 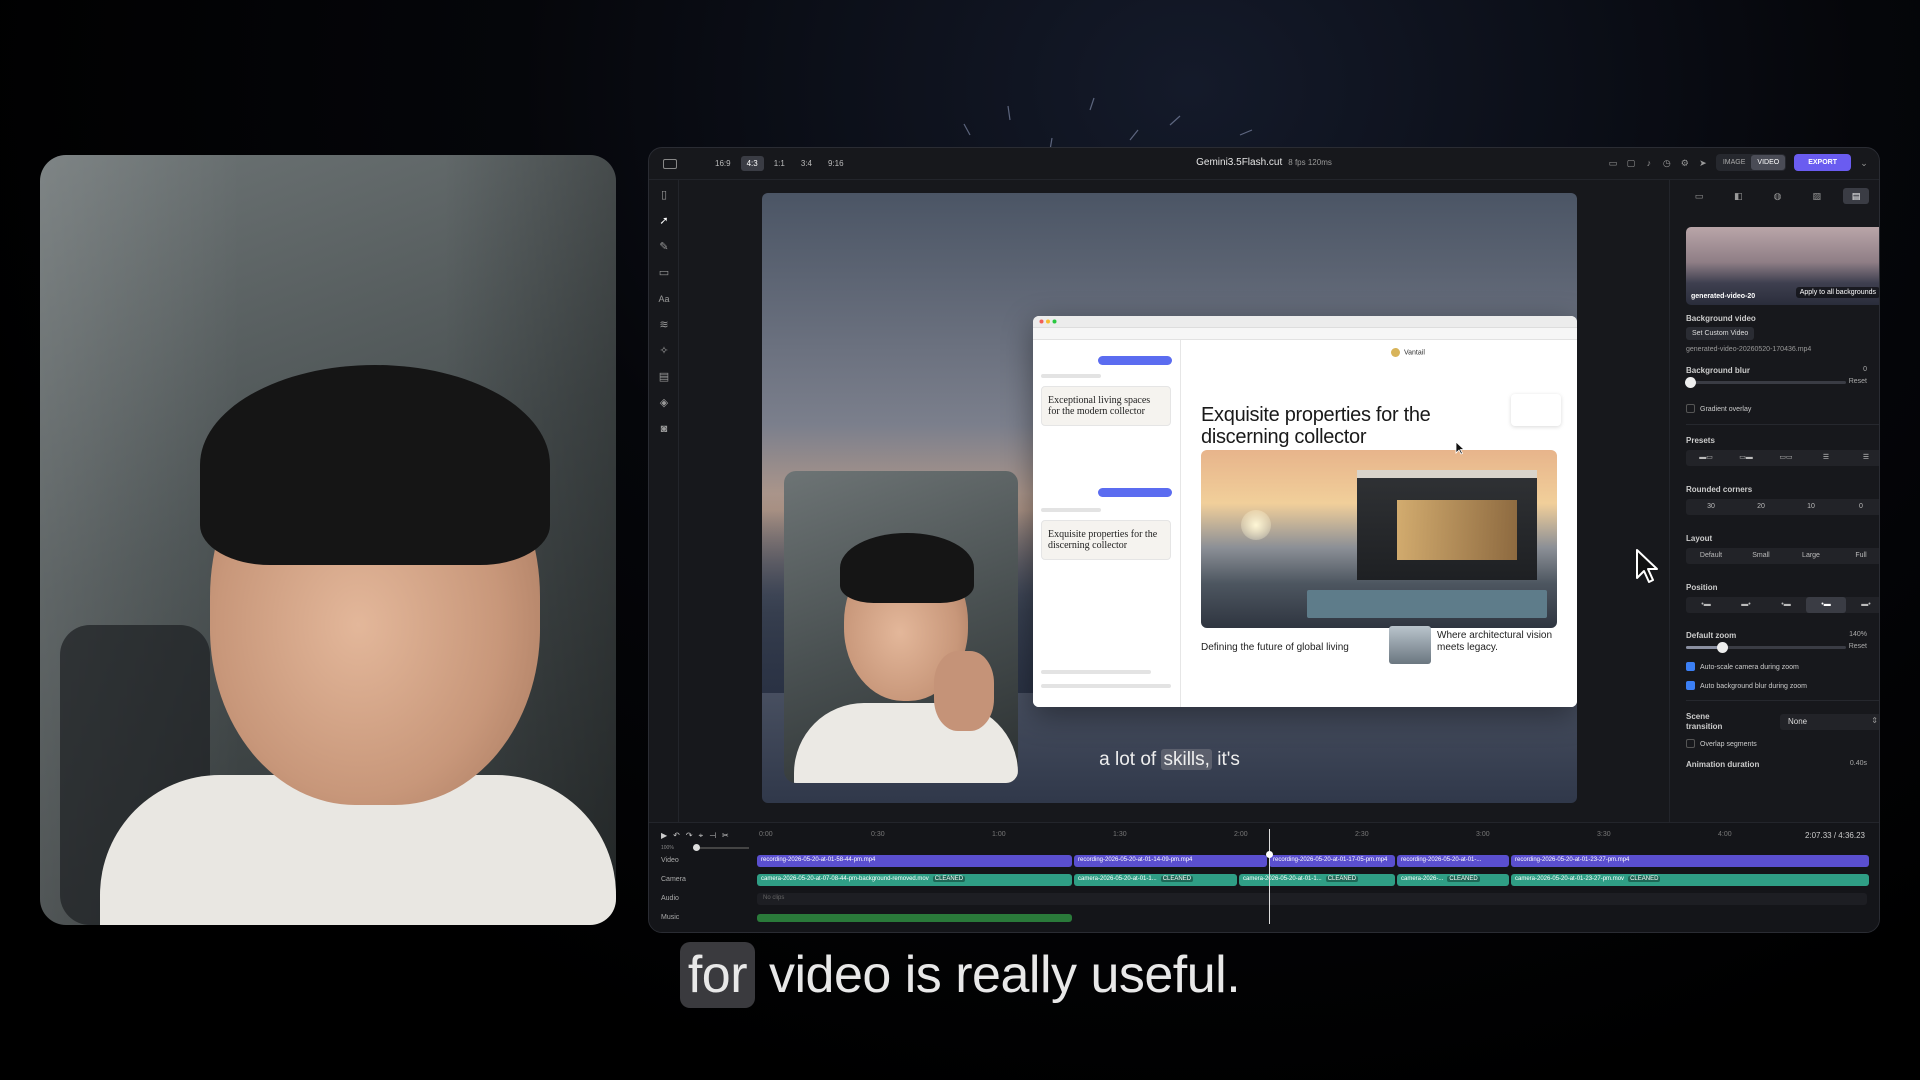 I want to click on gradient-overlay-checkbox: Gradient overlay, so click(x=1718, y=408).